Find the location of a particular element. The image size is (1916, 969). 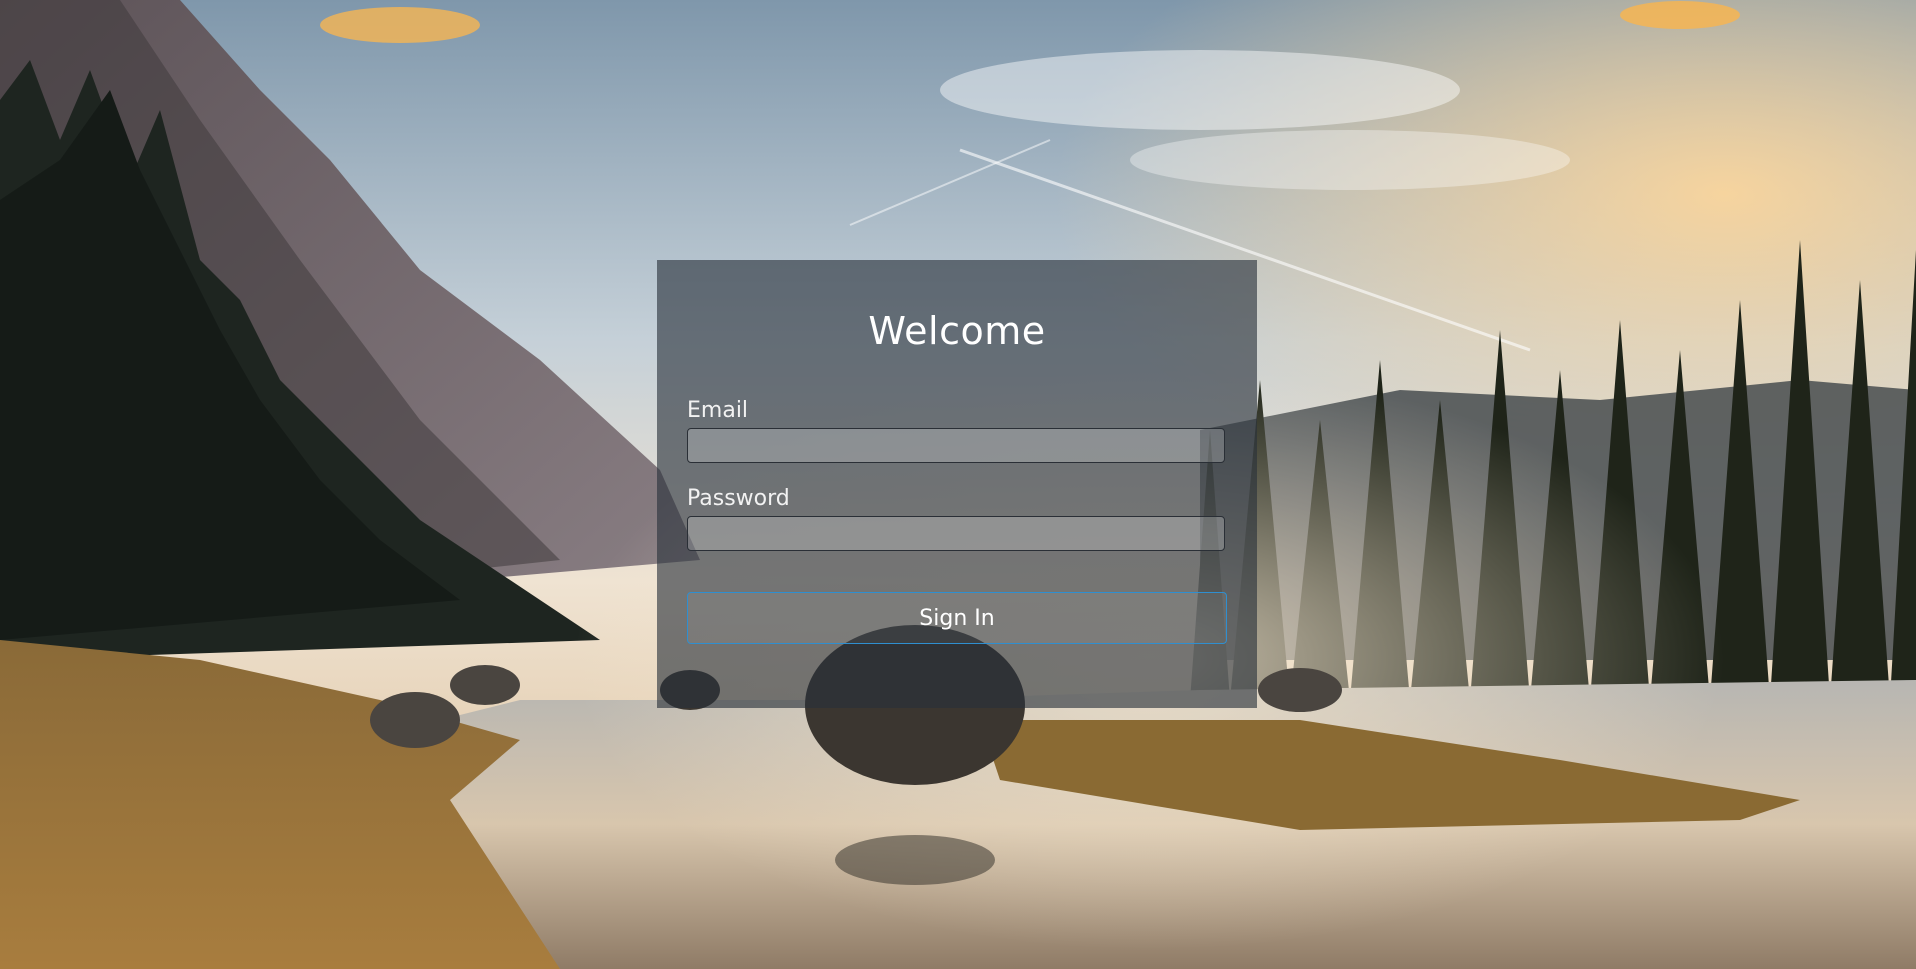

password-input is located at coordinates (956, 533).